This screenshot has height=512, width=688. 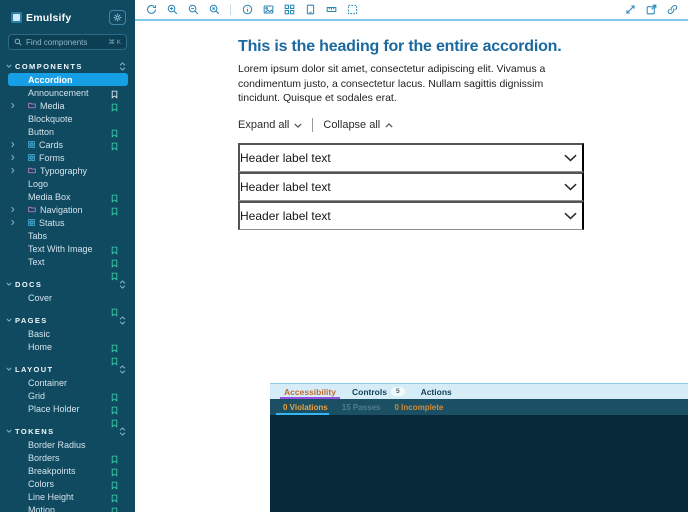 What do you see at coordinates (68, 507) in the screenshot?
I see `sidebar-item-motion: Motion` at bounding box center [68, 507].